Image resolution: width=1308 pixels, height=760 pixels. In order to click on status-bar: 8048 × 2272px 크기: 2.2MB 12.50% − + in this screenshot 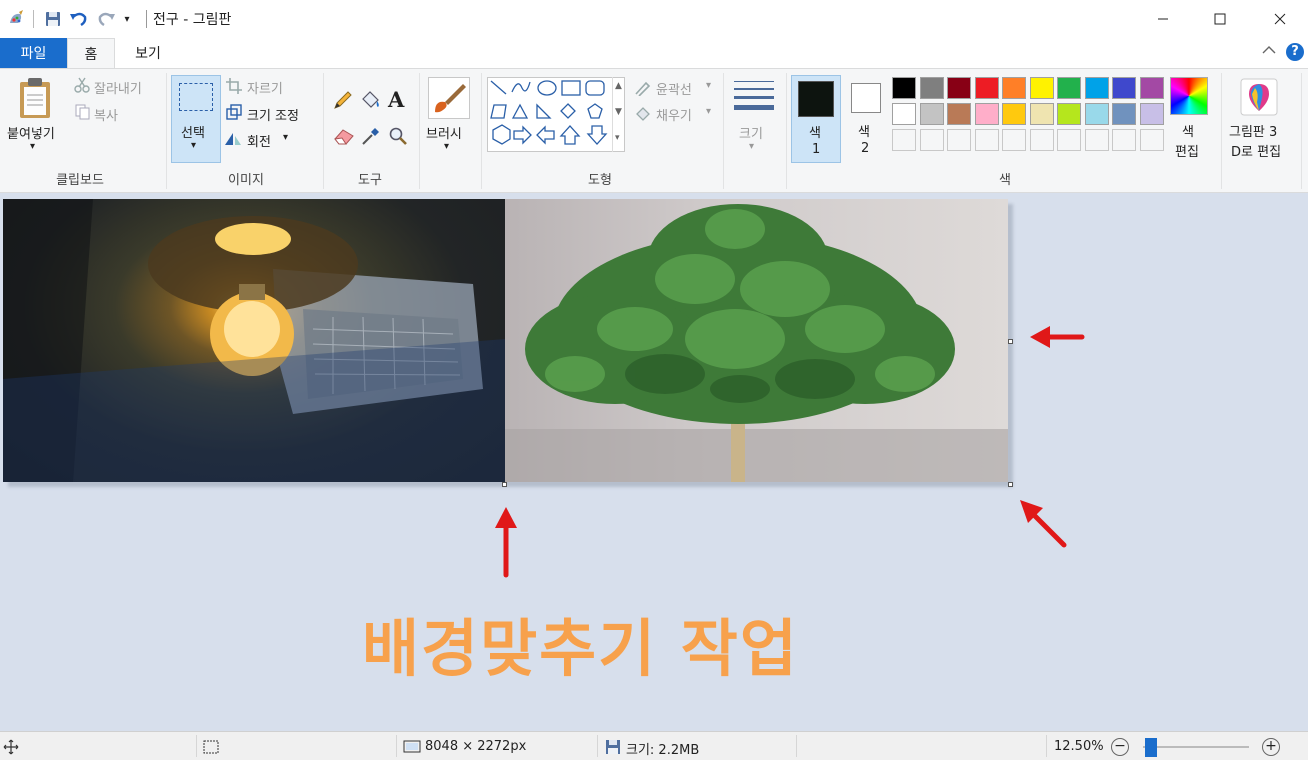, I will do `click(654, 745)`.